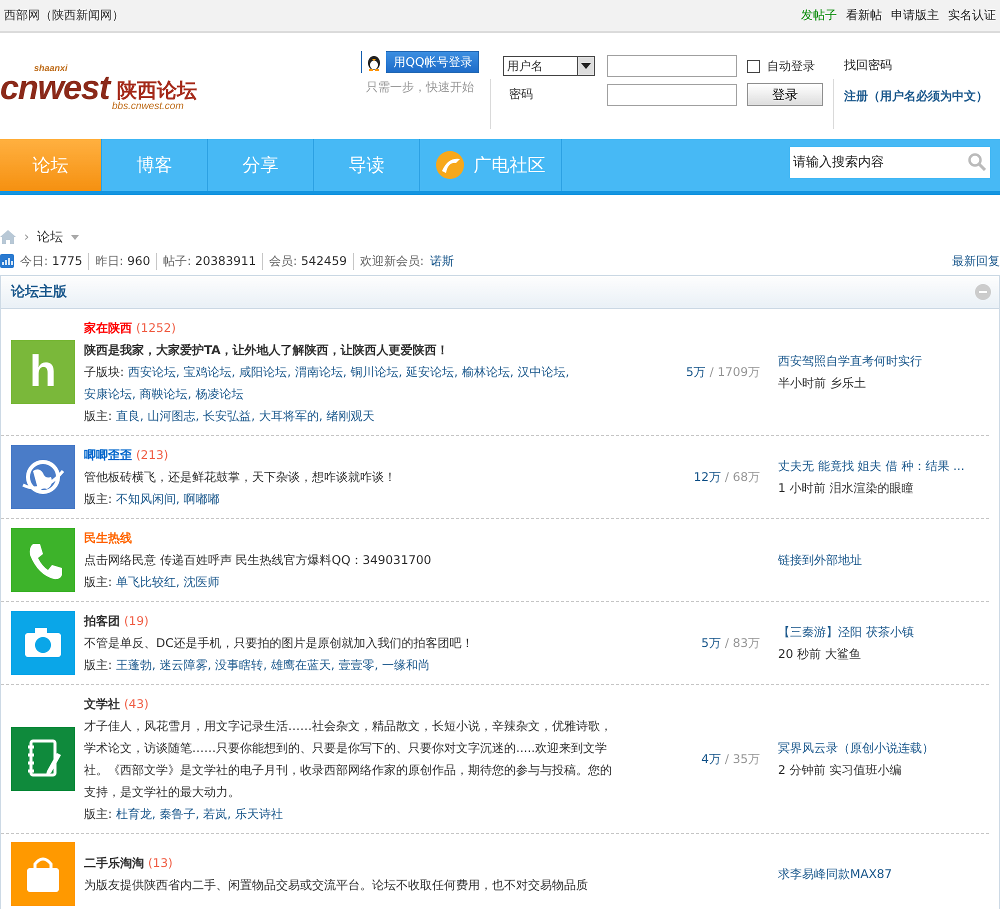 This screenshot has height=909, width=1000. What do you see at coordinates (672, 95) in the screenshot?
I see `password-field` at bounding box center [672, 95].